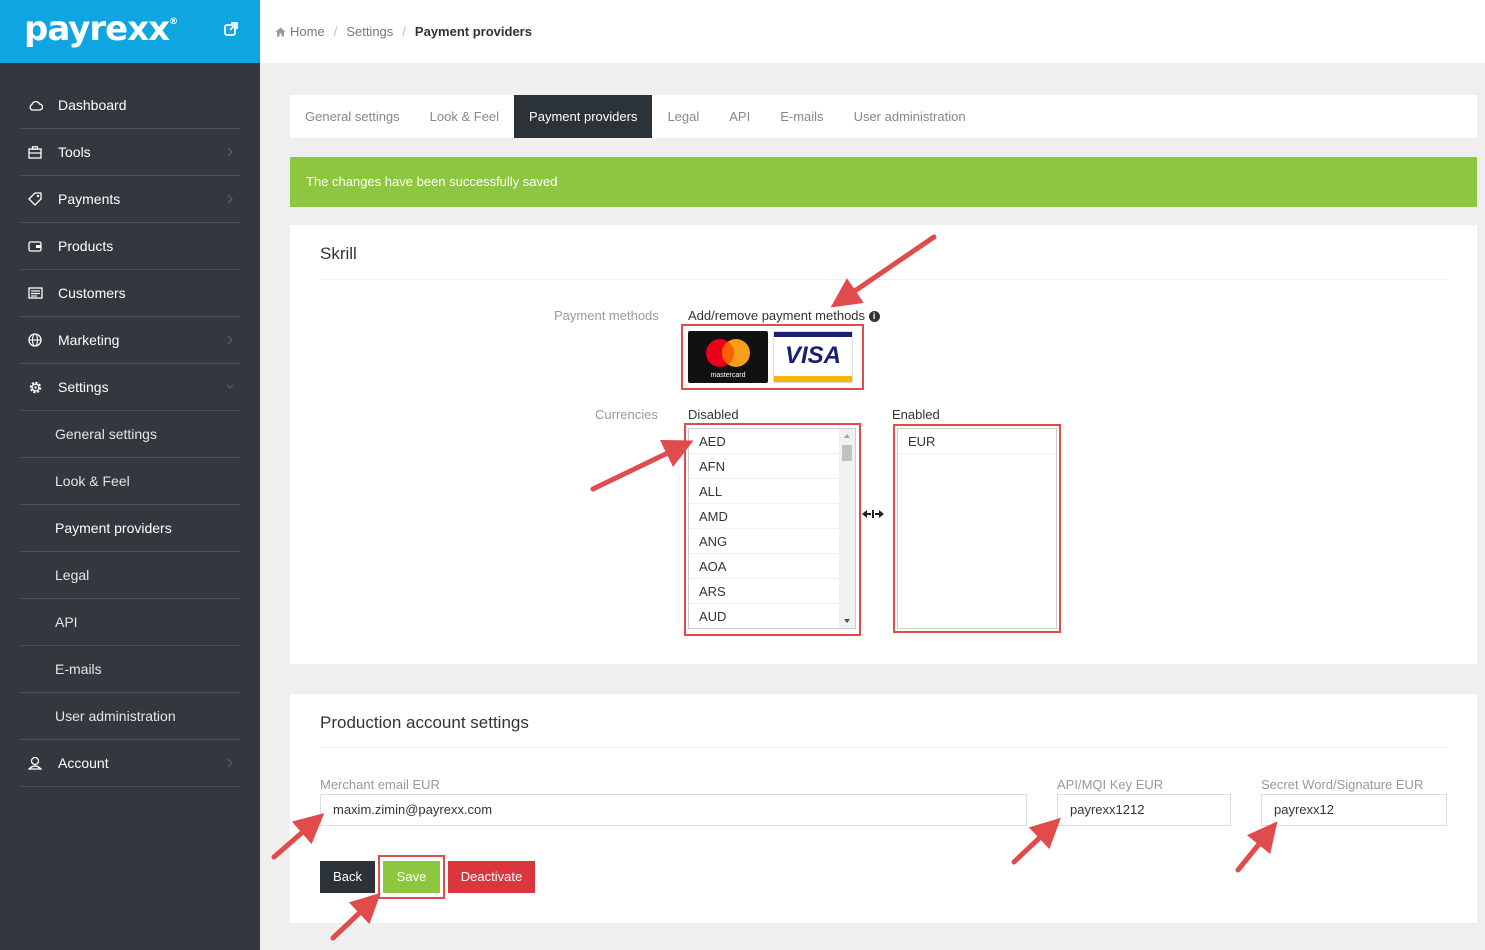 This screenshot has height=950, width=1485. Describe the element at coordinates (35, 293) in the screenshot. I see `id-card-icon` at that location.